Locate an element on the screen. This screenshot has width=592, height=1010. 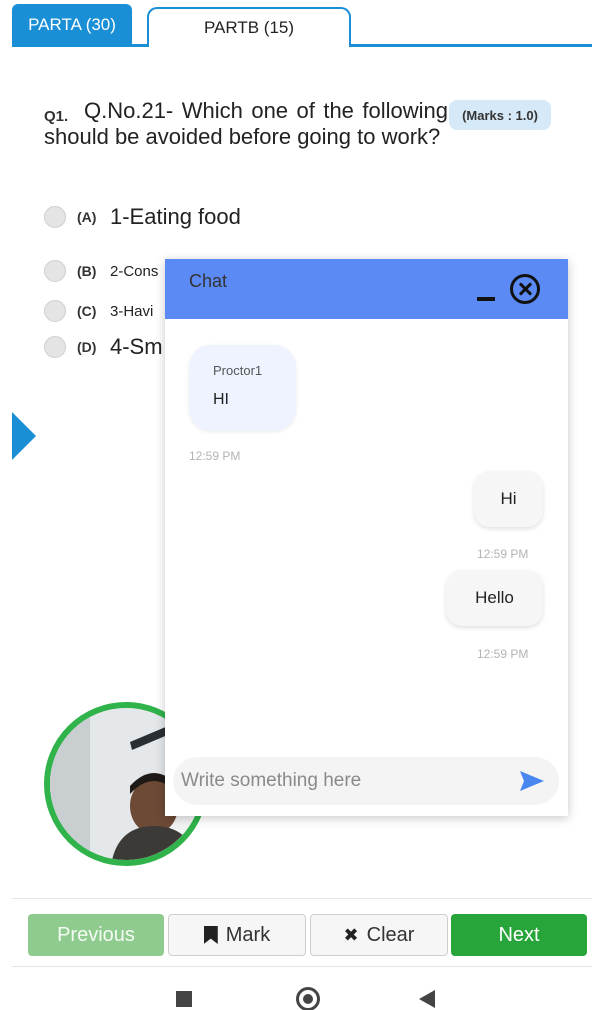
chat-input-bar is located at coordinates (366, 781).